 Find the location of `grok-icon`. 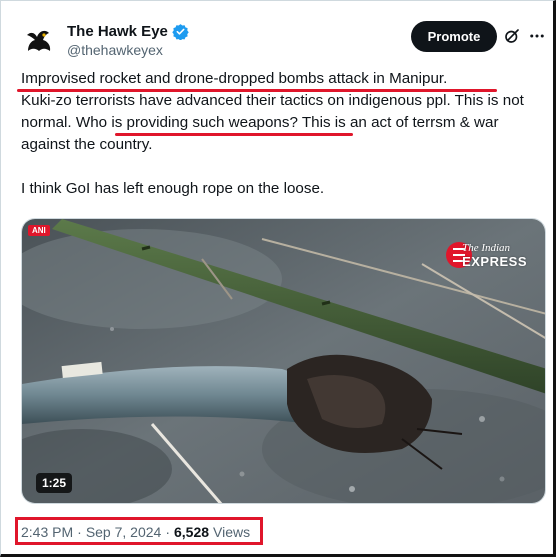

grok-icon is located at coordinates (512, 36).